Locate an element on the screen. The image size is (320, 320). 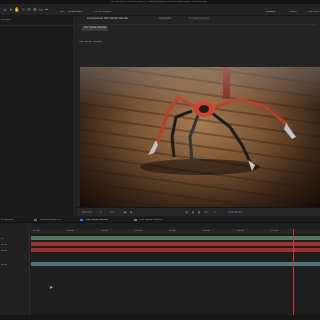
robot-shadow is located at coordinates (200, 167).